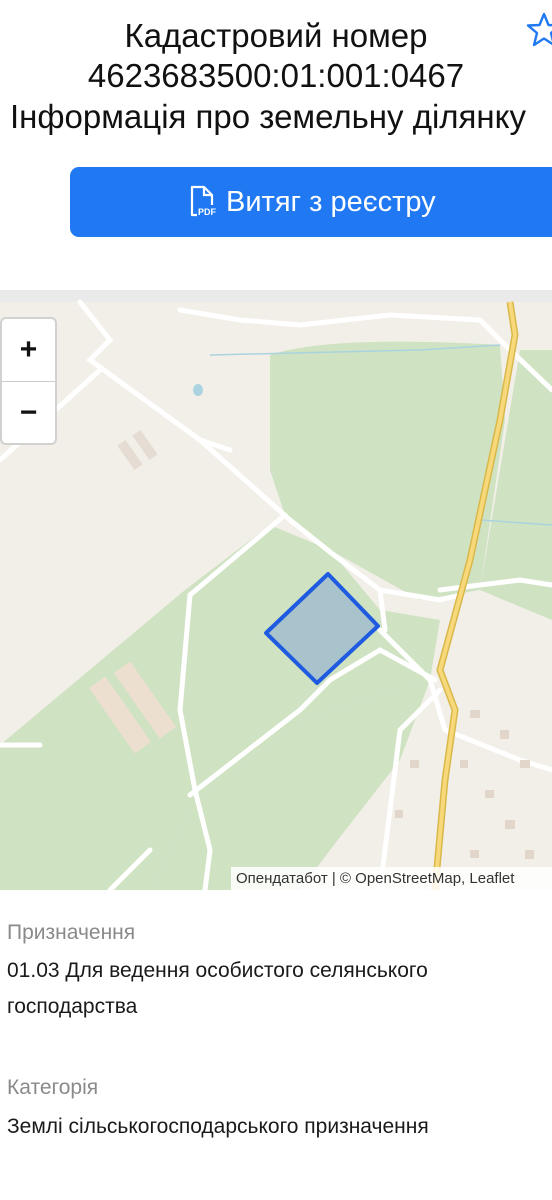 This screenshot has width=552, height=1200. I want to click on category-label: Категорія, so click(53, 1087).